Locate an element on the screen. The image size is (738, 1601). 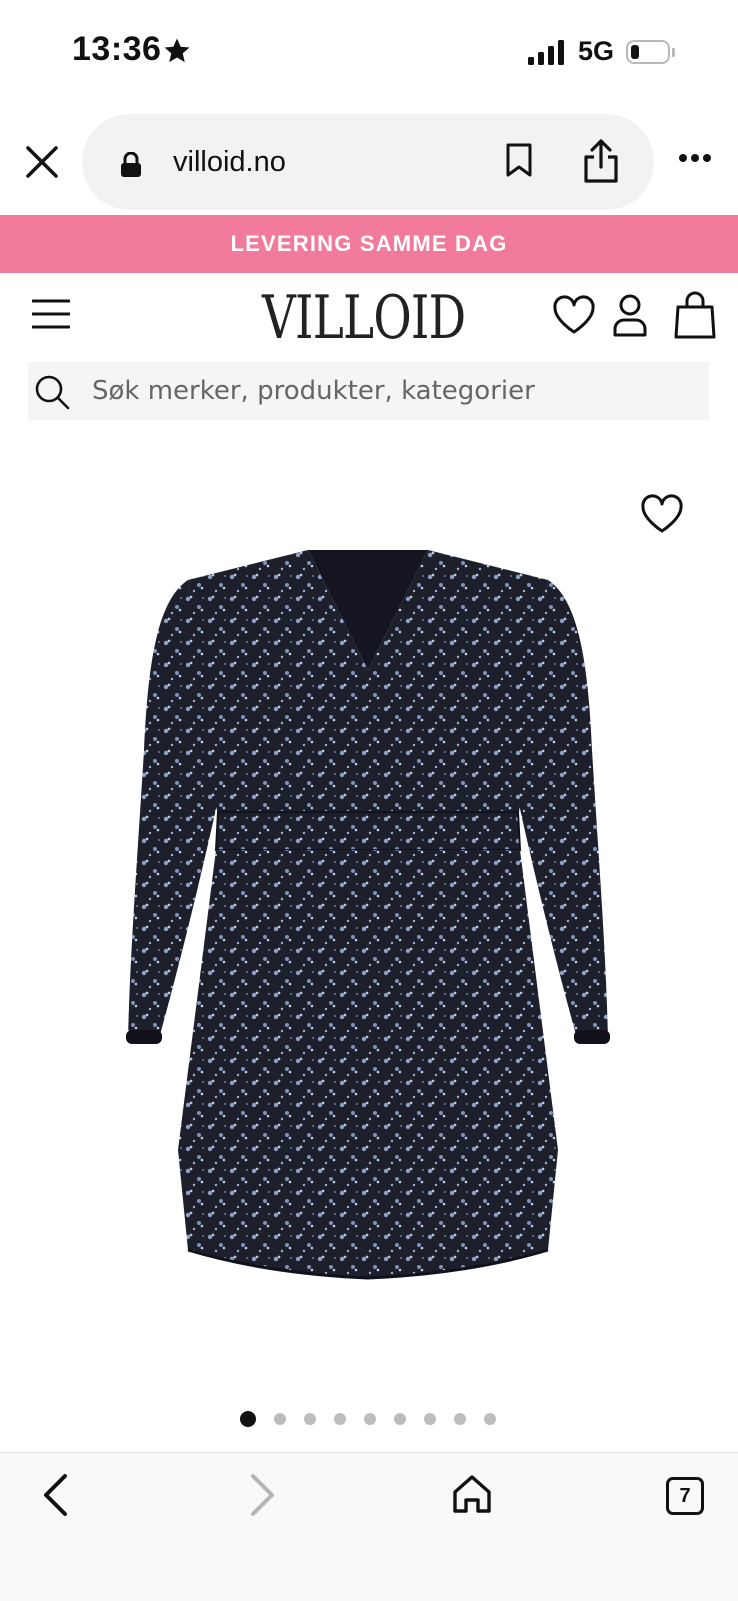
lock-icon is located at coordinates (131, 164).